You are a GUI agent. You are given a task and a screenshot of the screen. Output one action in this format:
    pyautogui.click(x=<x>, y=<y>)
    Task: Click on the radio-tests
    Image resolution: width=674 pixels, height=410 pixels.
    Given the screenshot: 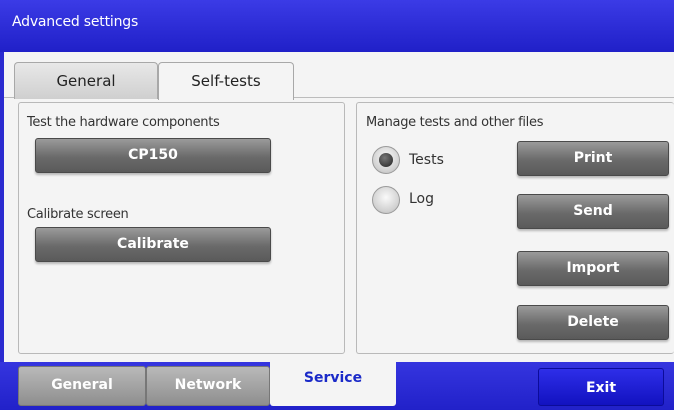 What is the action you would take?
    pyautogui.click(x=386, y=160)
    